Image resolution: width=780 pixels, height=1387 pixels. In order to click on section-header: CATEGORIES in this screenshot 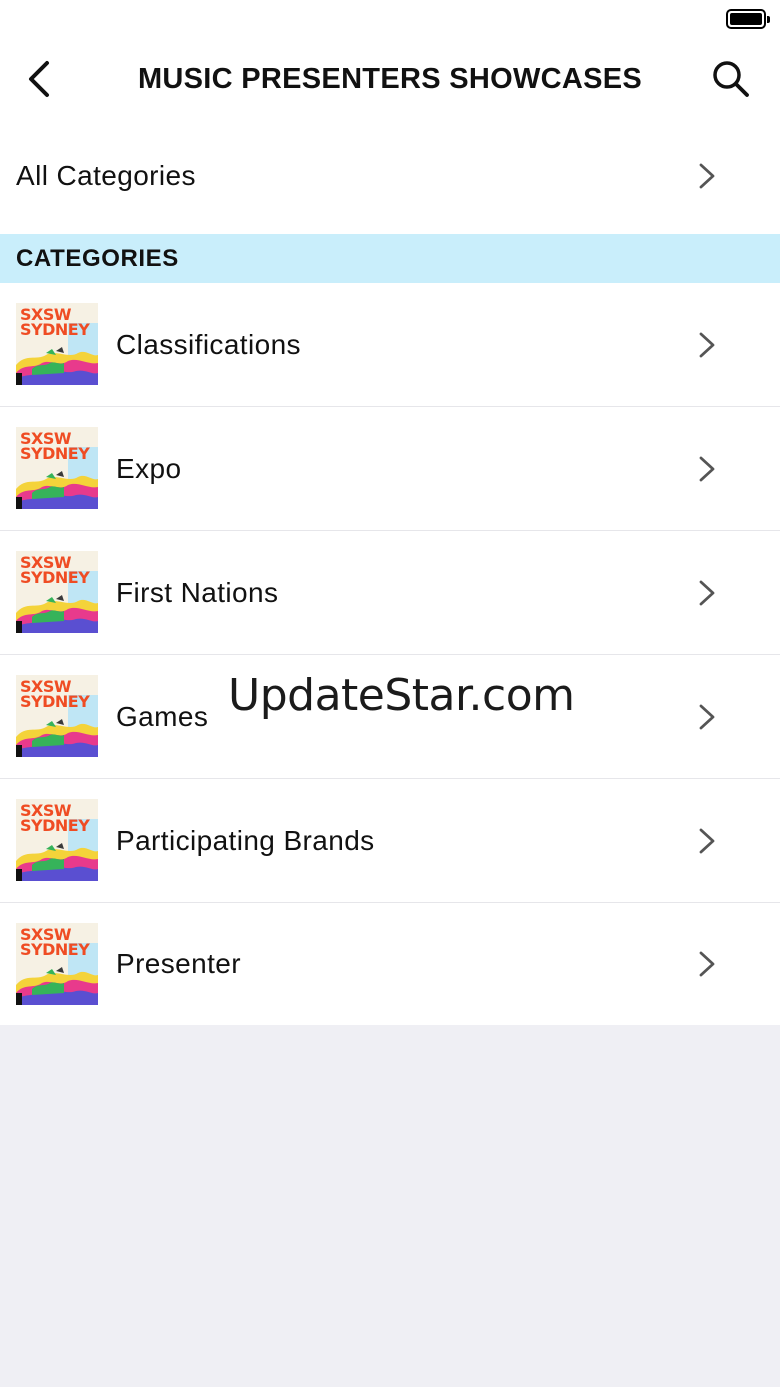, I will do `click(390, 258)`.